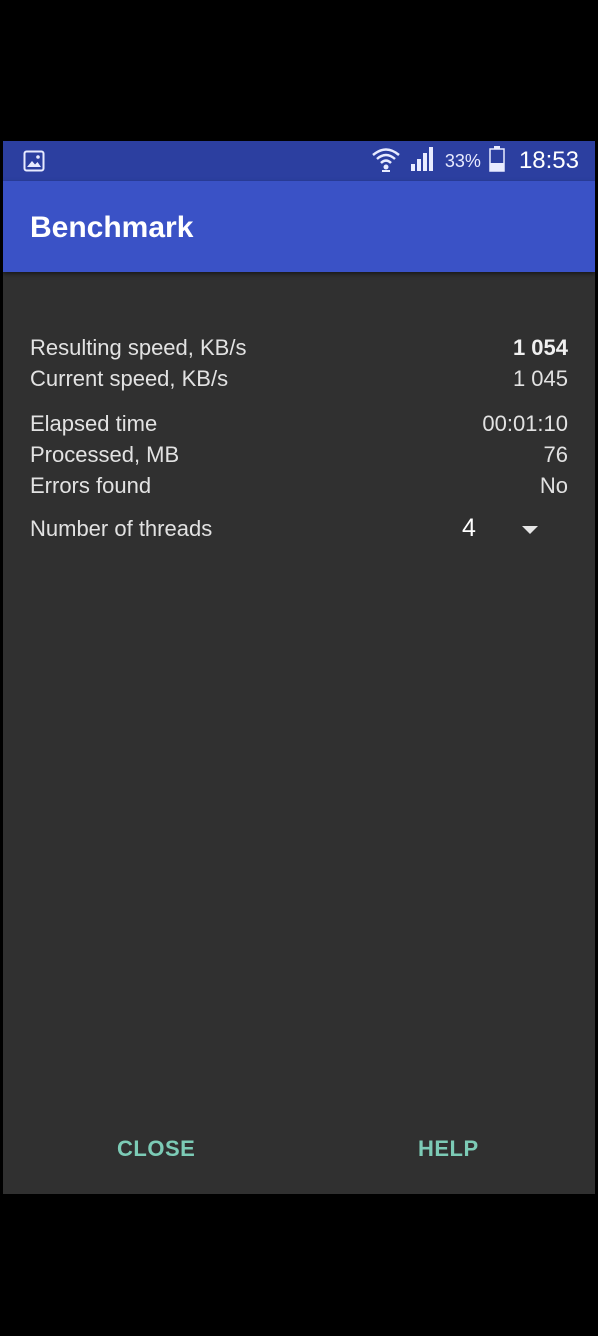 This screenshot has height=1336, width=598. What do you see at coordinates (386, 161) in the screenshot?
I see `wifi-icon` at bounding box center [386, 161].